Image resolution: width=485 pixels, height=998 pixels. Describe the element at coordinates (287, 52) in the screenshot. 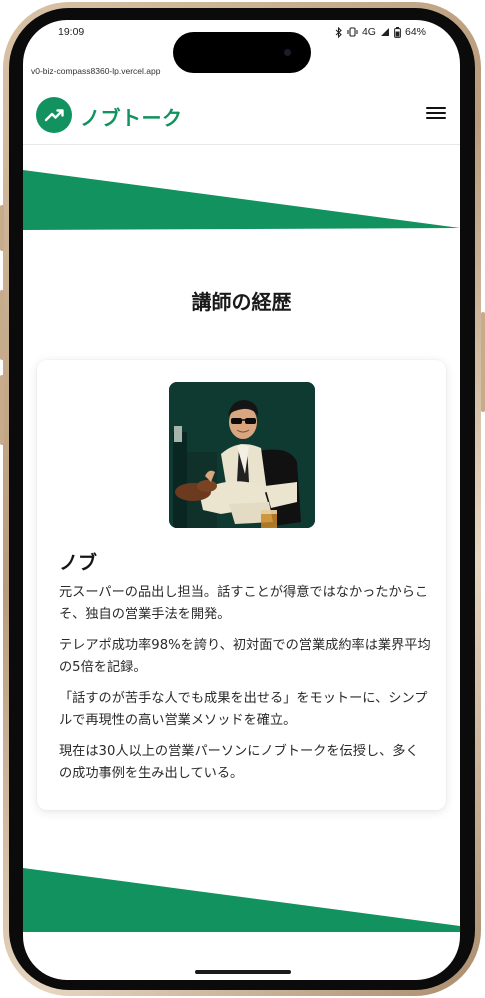

I see `camera-dot` at that location.